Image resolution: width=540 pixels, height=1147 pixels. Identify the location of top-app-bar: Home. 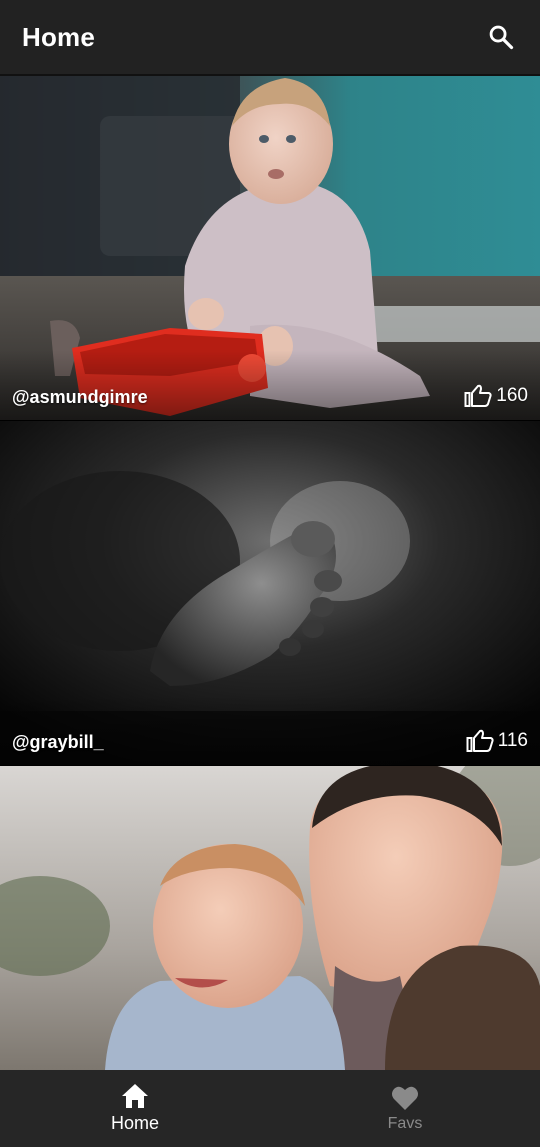
(270, 38).